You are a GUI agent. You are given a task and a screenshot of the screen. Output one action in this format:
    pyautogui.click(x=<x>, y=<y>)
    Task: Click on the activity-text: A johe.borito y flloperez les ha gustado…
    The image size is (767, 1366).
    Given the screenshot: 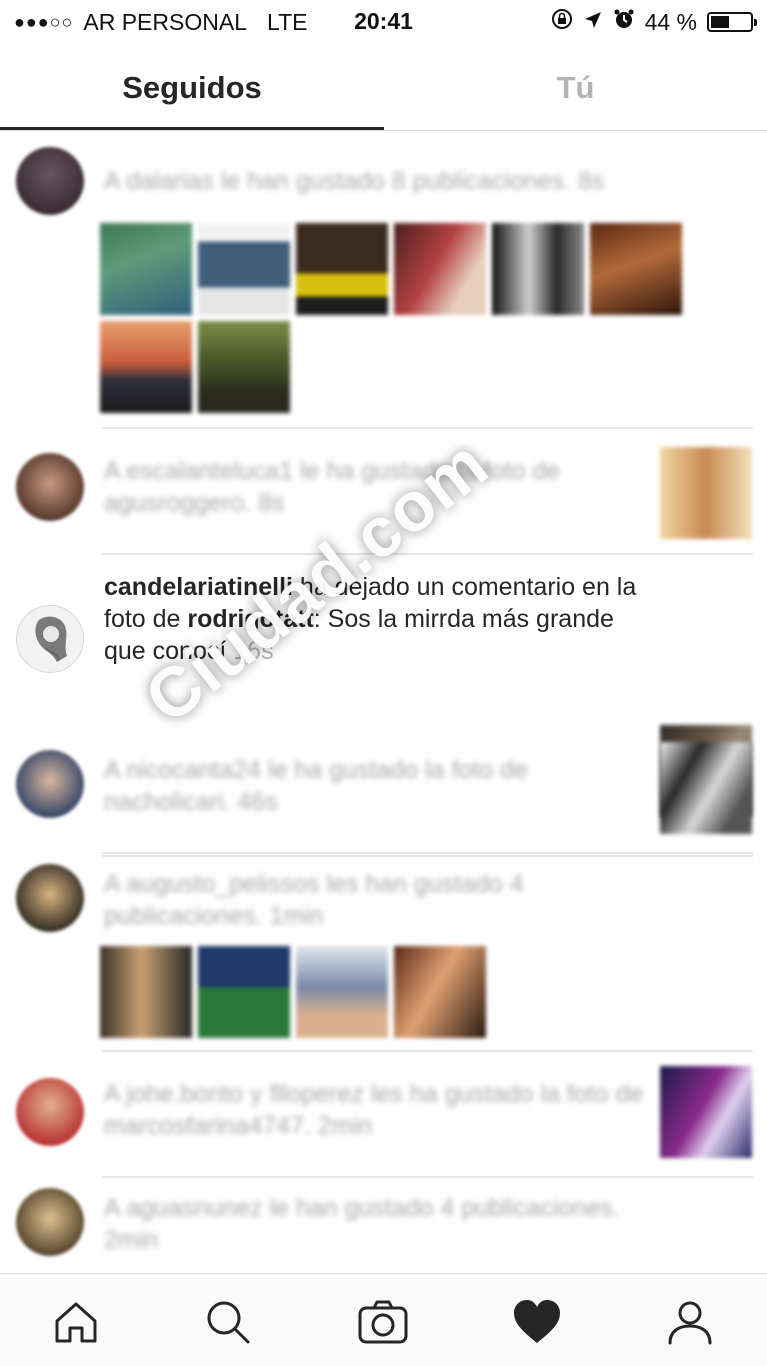 What is the action you would take?
    pyautogui.click(x=374, y=1110)
    